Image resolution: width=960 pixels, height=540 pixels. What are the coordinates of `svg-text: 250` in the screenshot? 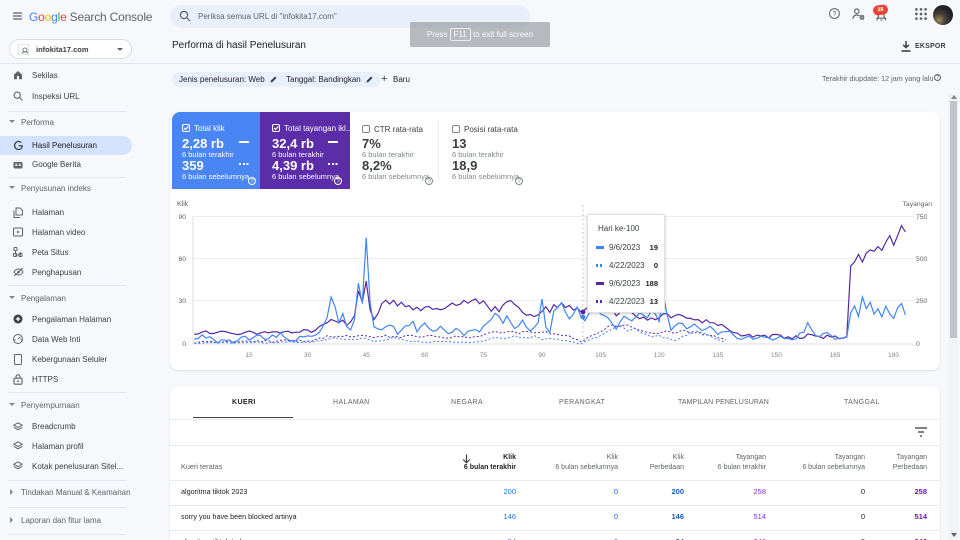 It's located at (922, 301).